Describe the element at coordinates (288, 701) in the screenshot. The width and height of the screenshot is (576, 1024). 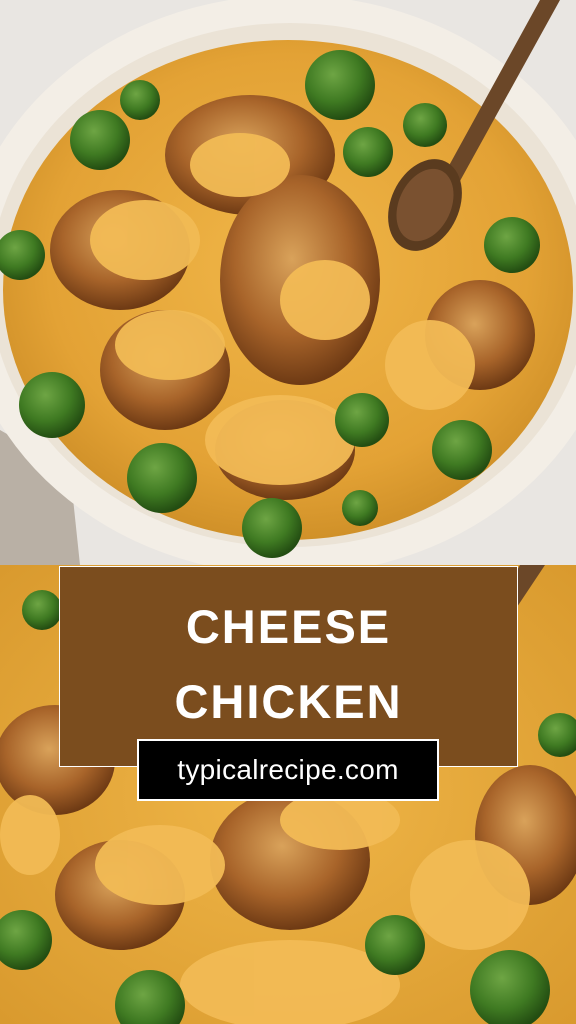
I see `title-line-2: CHICKEN` at that location.